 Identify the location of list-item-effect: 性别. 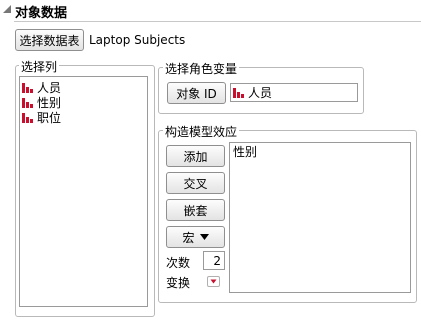
(320, 151).